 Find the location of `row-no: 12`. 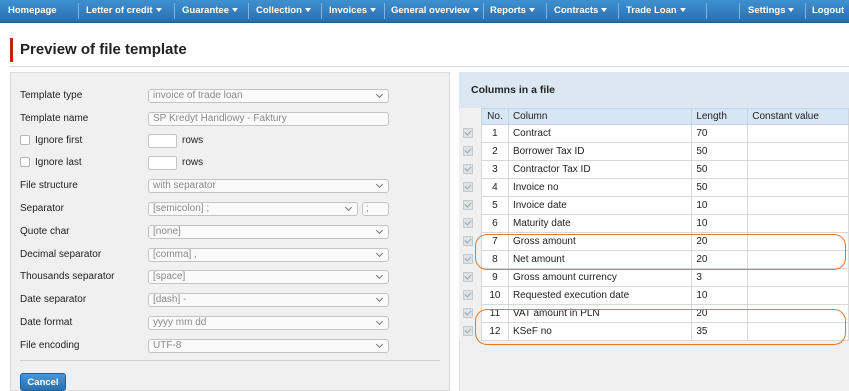

row-no: 12 is located at coordinates (494, 331).